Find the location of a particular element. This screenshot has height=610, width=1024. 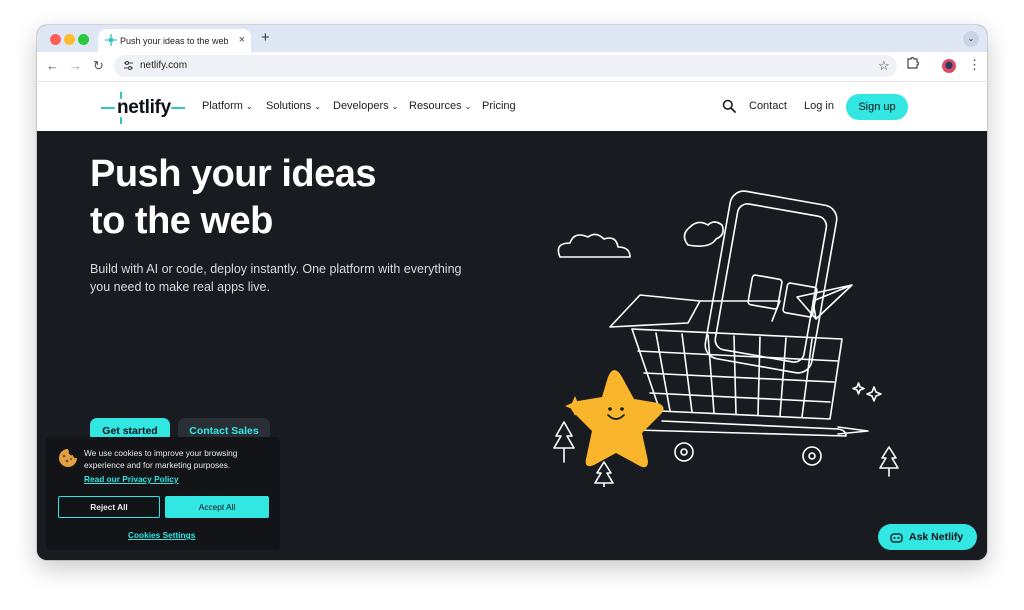

hero-title: Push your ideas to the web is located at coordinates (300, 198).